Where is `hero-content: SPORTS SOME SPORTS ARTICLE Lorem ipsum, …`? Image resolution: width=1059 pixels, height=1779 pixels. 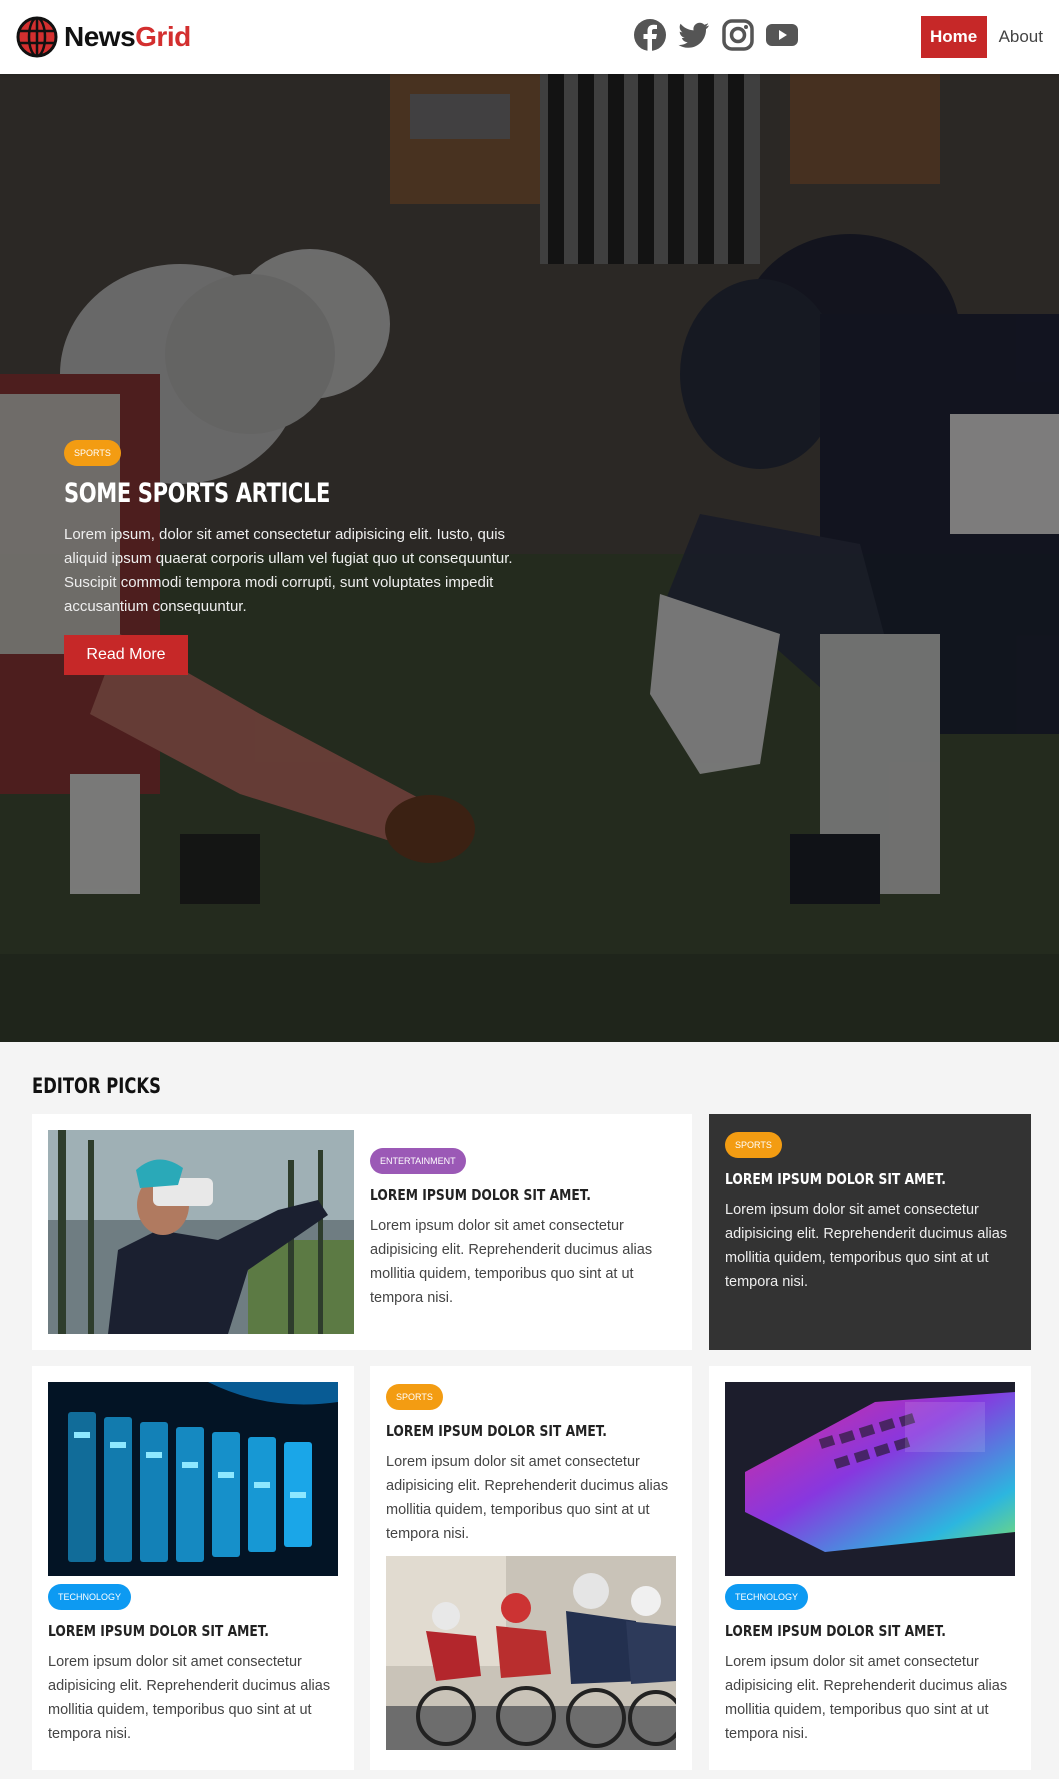 hero-content: SPORTS SOME SPORTS ARTICLE Lorem ipsum, … is located at coordinates (299, 557).